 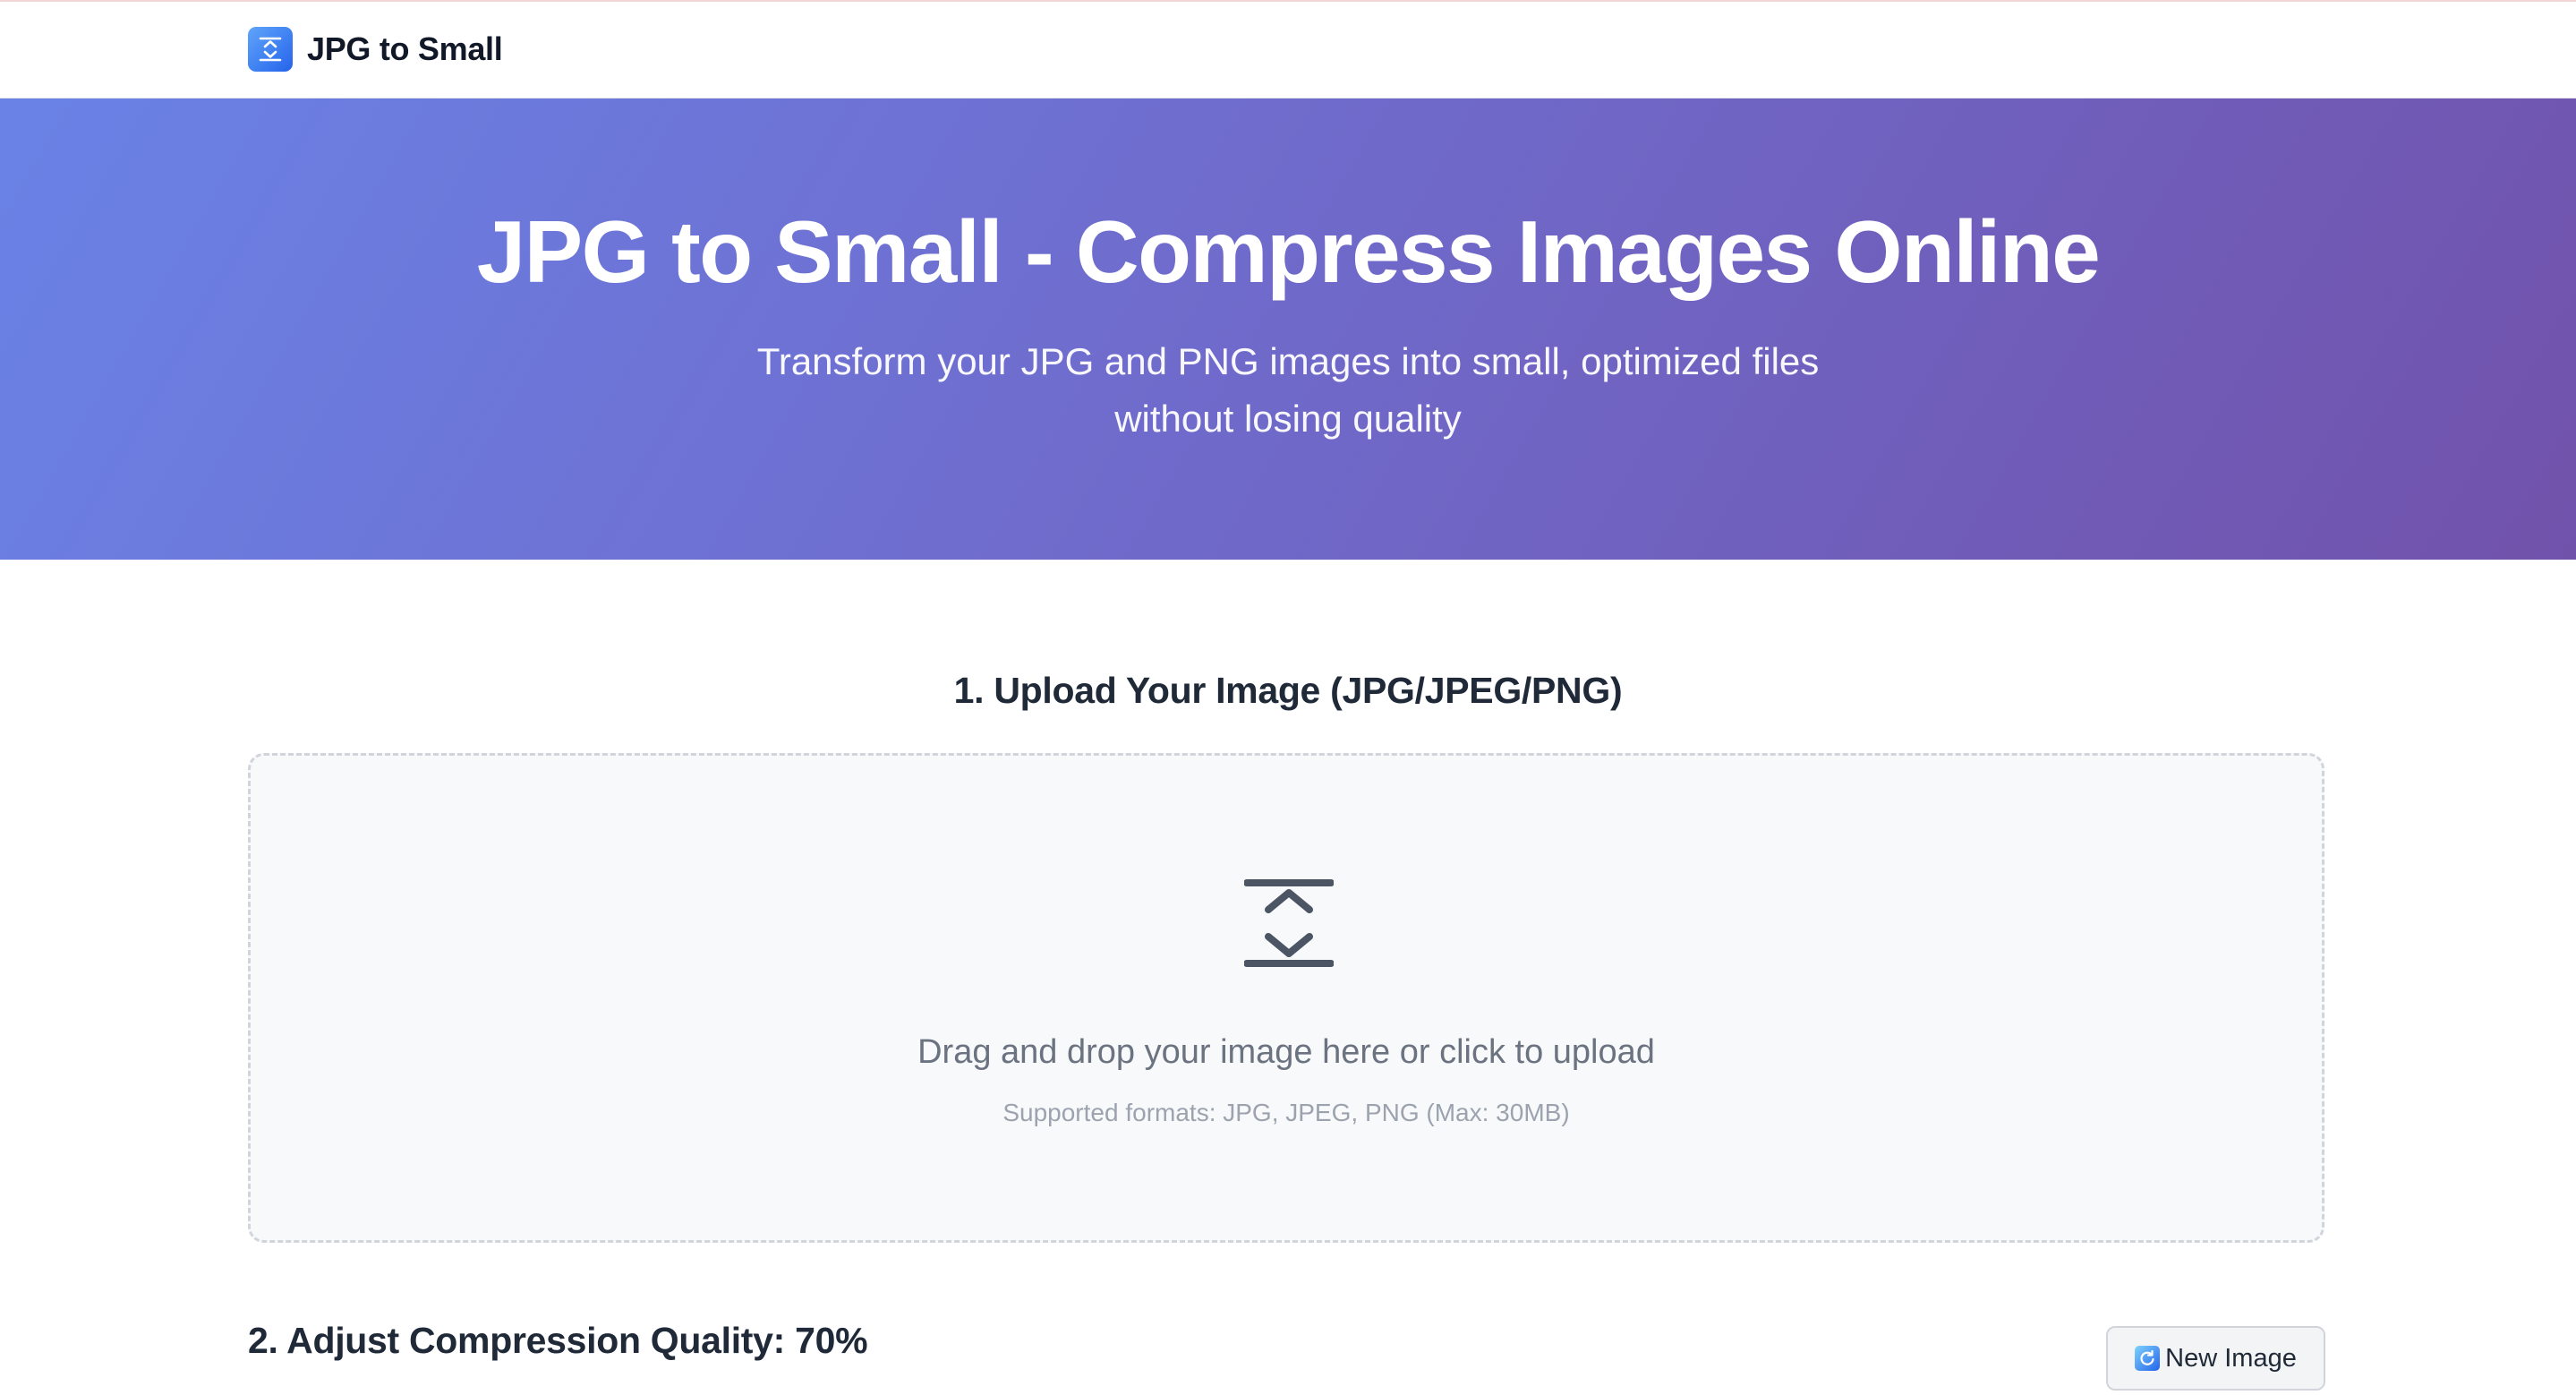 What do you see at coordinates (1288, 690) in the screenshot?
I see `upload-heading: 1. Upload Your Image (JPG/JPEG/PNG)` at bounding box center [1288, 690].